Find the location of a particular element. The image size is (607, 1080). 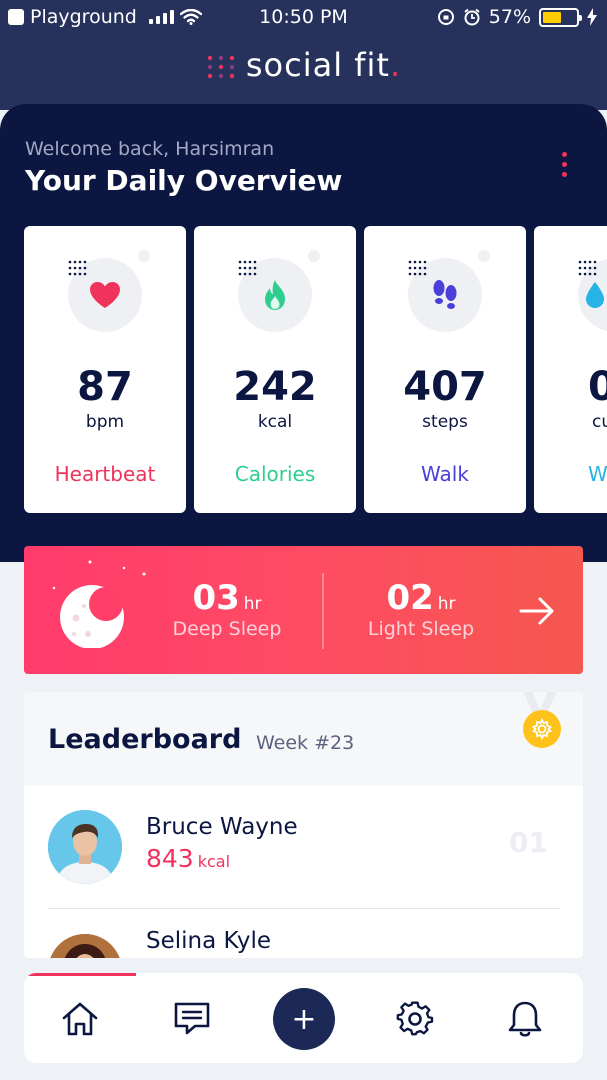

footsteps-icon is located at coordinates (445, 294).